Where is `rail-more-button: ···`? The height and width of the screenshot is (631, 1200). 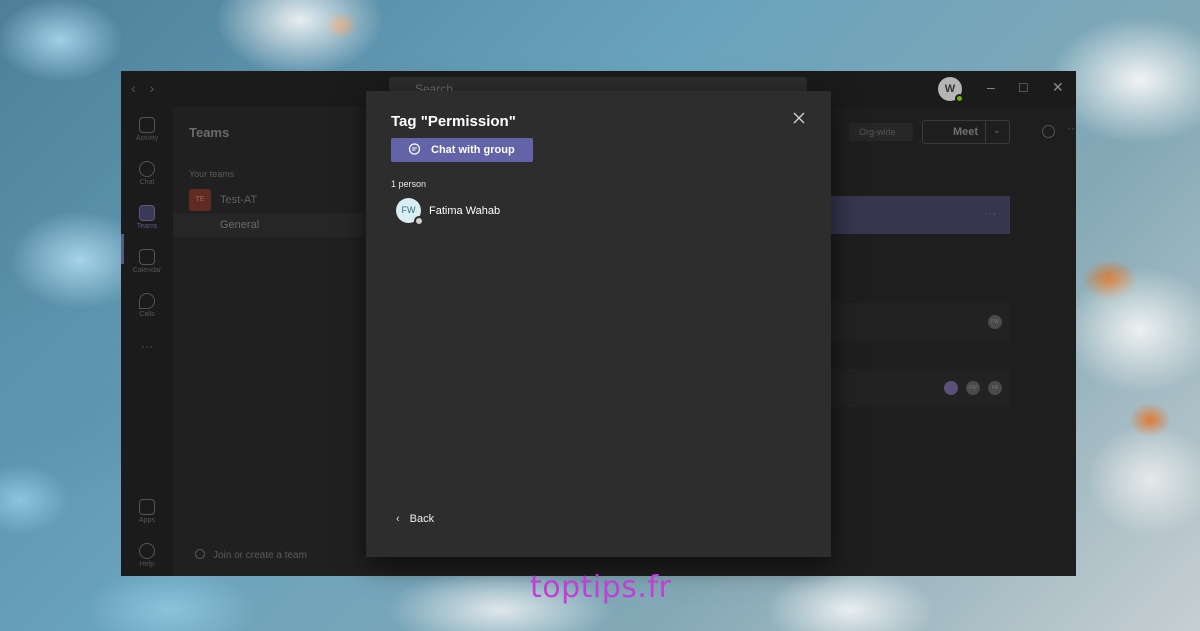
rail-more-button: ··· is located at coordinates (147, 346).